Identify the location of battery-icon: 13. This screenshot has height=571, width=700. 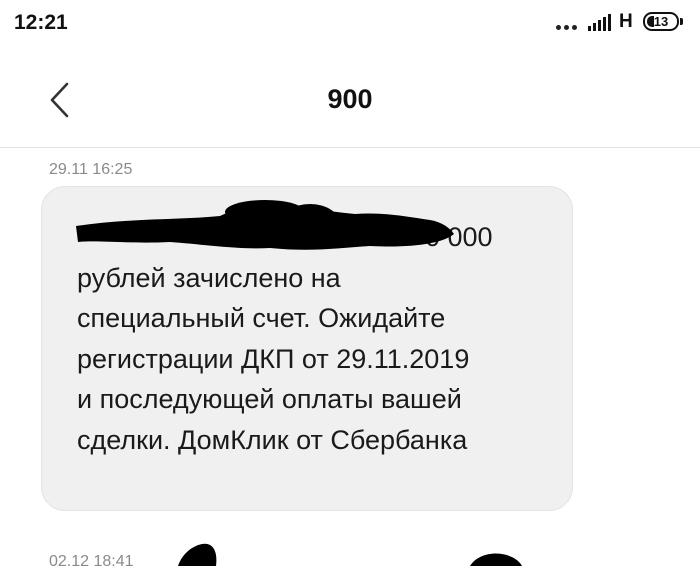
(661, 21).